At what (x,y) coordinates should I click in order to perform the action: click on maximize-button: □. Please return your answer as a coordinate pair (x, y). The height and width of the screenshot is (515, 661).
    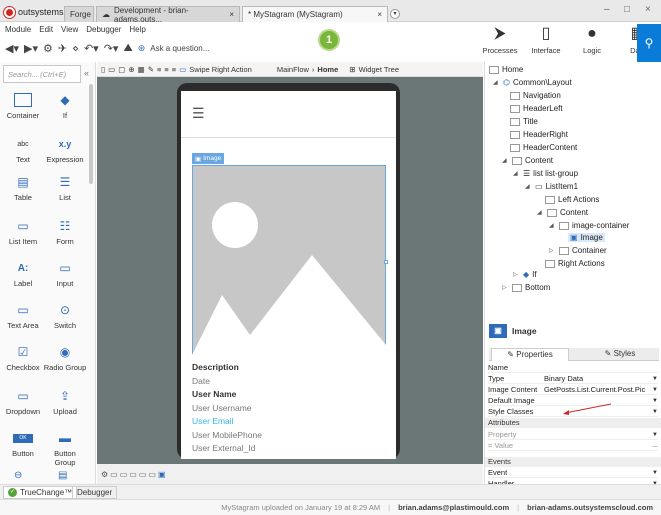
    Looking at the image, I should click on (627, 9).